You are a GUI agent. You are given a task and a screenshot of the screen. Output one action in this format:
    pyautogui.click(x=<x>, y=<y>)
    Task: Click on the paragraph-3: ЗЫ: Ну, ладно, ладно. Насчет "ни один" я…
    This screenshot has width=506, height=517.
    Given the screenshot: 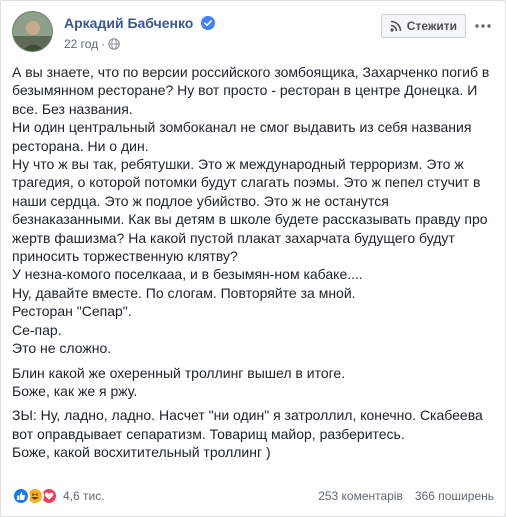 What is the action you would take?
    pyautogui.click(x=255, y=433)
    